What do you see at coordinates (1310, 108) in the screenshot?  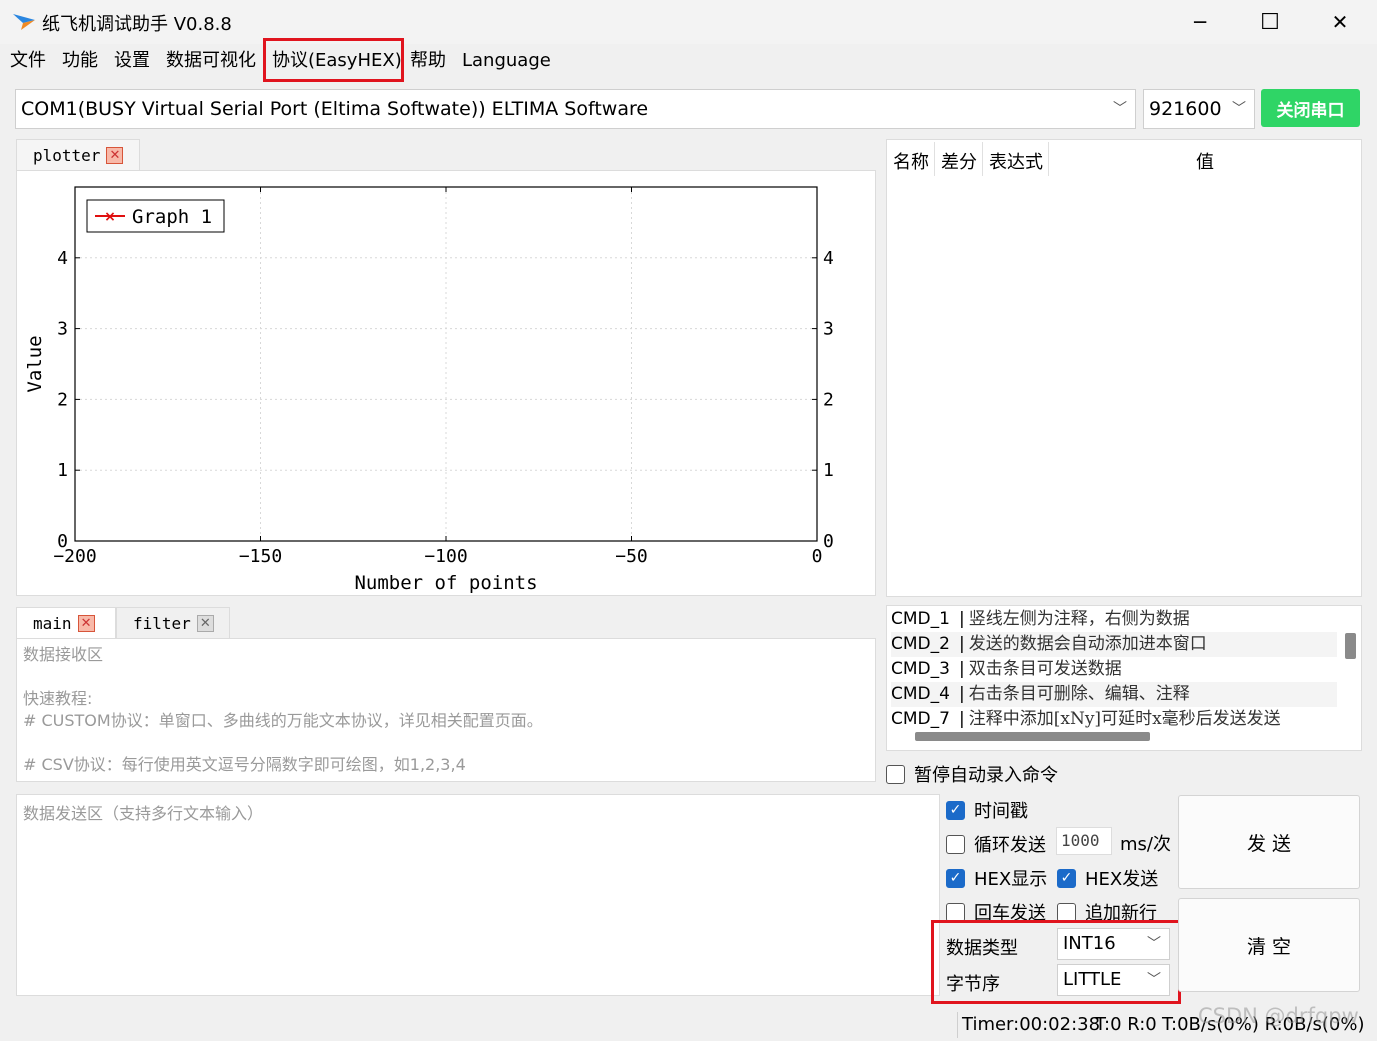 I see `close-port-button: 关闭串口` at bounding box center [1310, 108].